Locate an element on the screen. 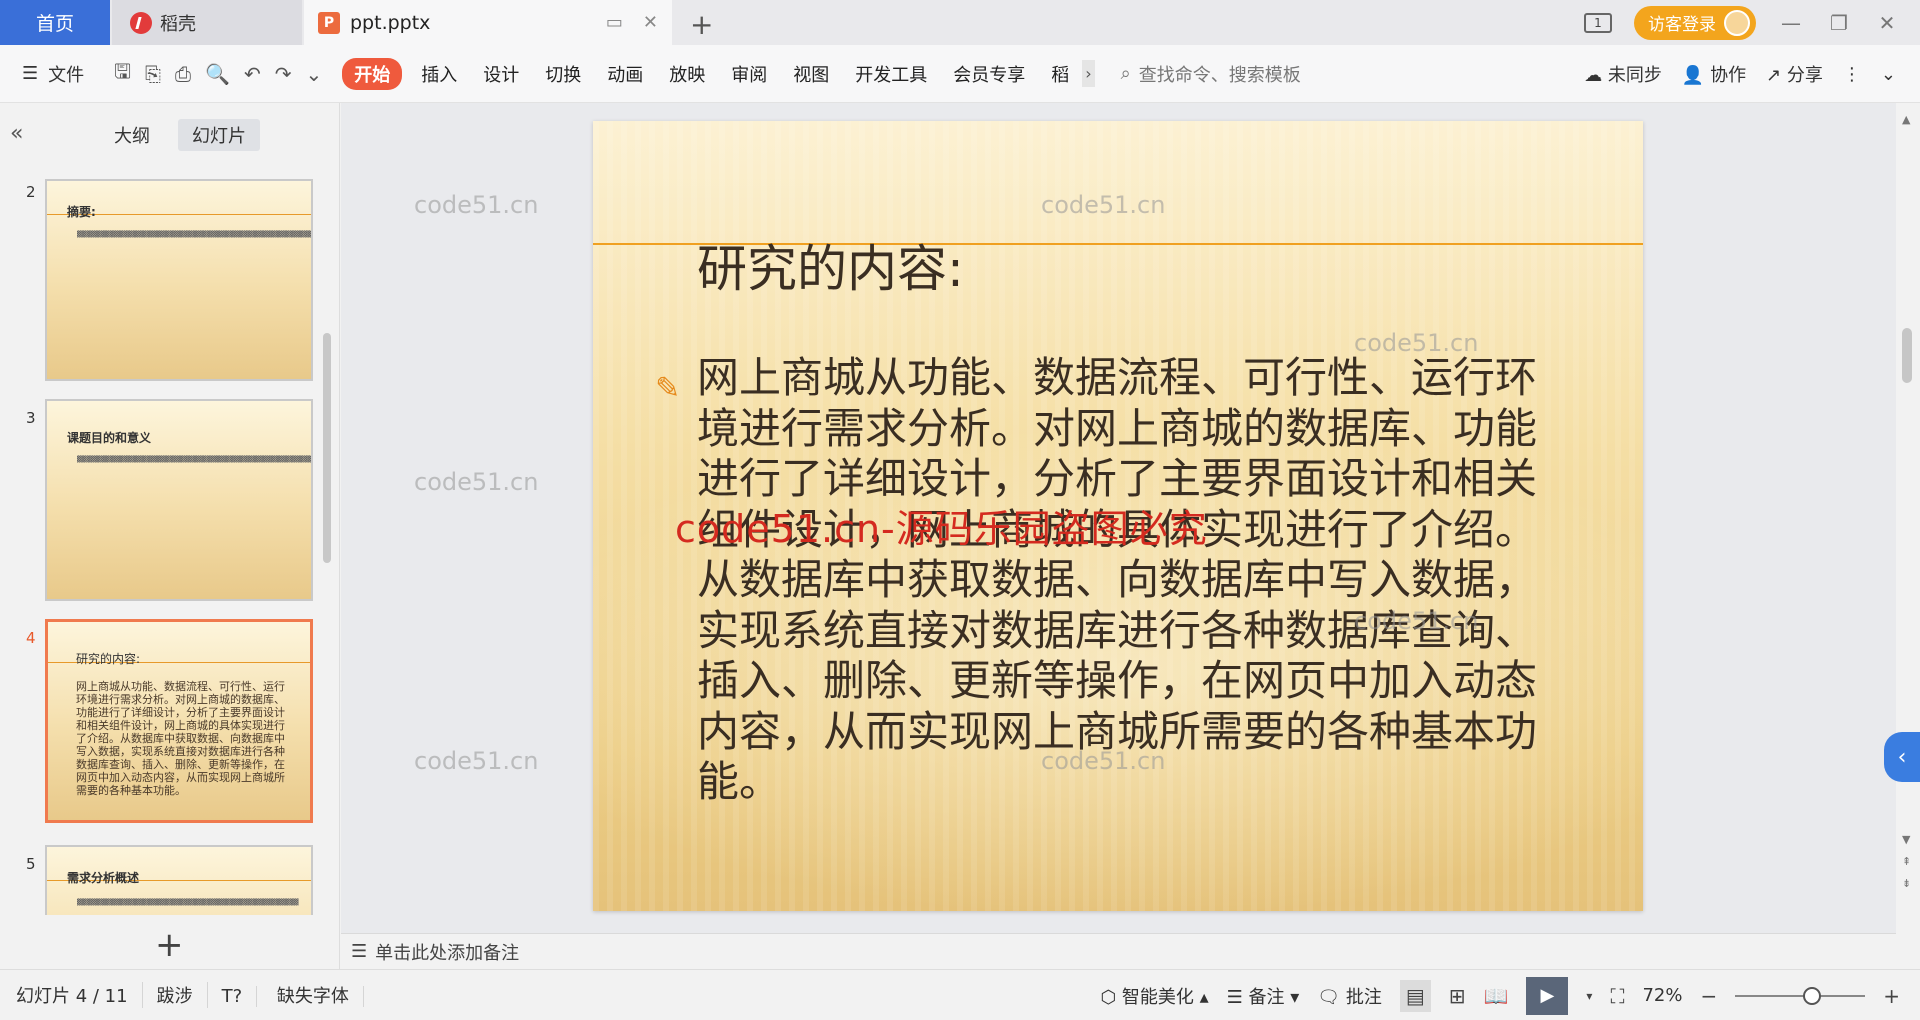 The height and width of the screenshot is (1020, 1920). thumbnail-number: 3 is located at coordinates (31, 418).